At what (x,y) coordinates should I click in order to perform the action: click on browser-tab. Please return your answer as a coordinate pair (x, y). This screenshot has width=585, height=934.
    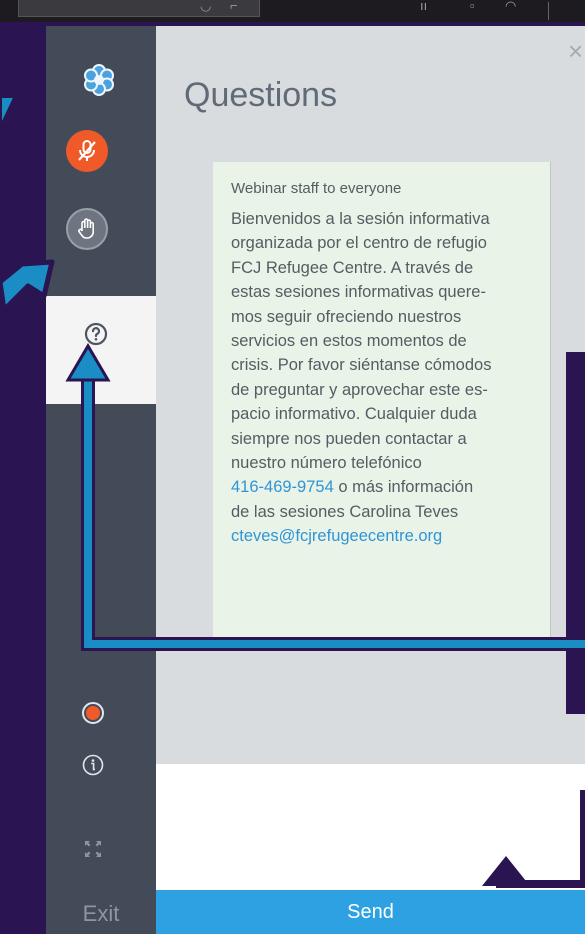
    Looking at the image, I should click on (139, 8).